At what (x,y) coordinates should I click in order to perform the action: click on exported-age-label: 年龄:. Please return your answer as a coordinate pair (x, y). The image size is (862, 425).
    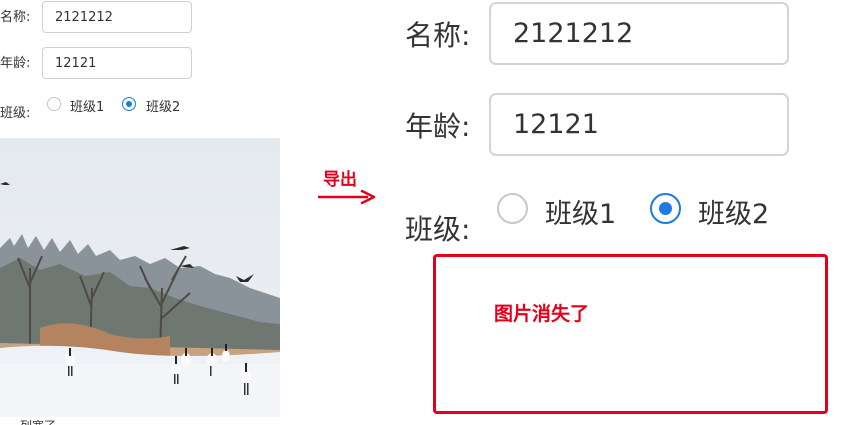
    Looking at the image, I should click on (438, 126).